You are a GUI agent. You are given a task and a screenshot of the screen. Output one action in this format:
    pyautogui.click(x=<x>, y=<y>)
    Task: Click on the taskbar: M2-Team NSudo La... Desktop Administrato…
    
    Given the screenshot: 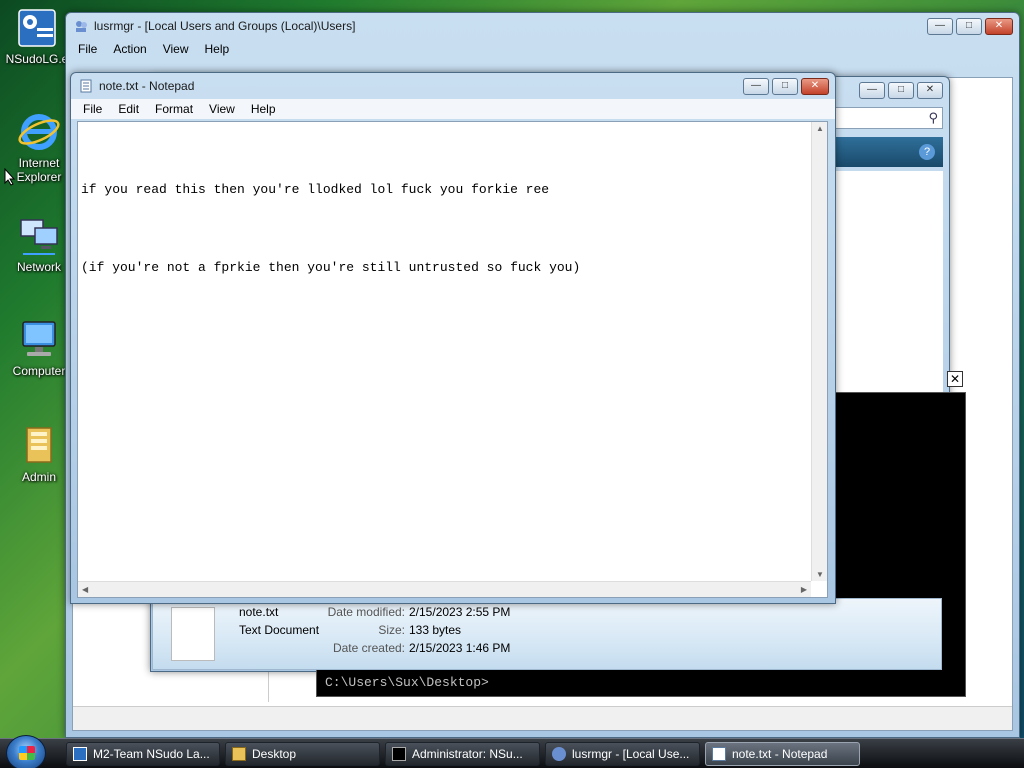 What is the action you would take?
    pyautogui.click(x=512, y=751)
    